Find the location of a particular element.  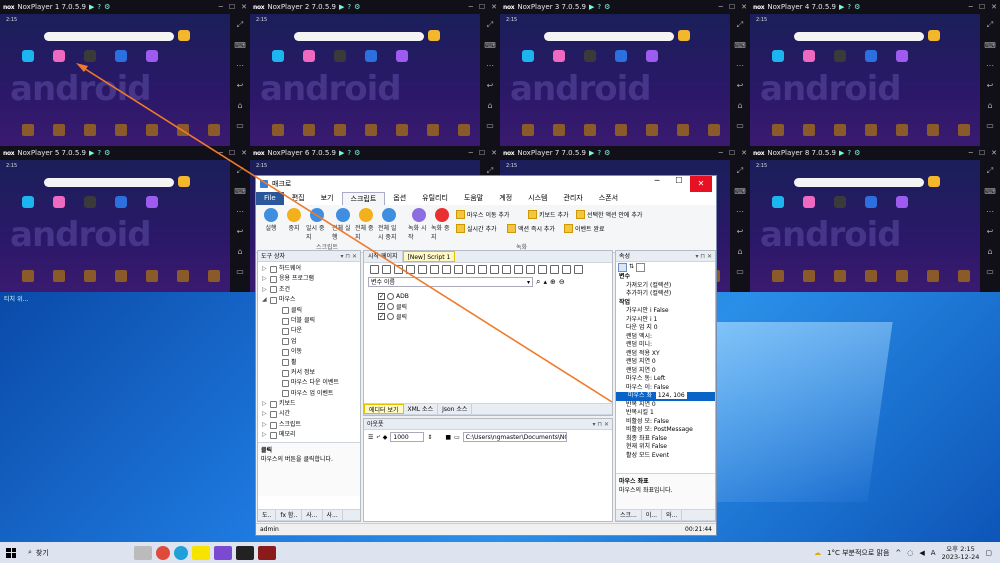

toolbox-item: 커서 정보 is located at coordinates (311, 373).